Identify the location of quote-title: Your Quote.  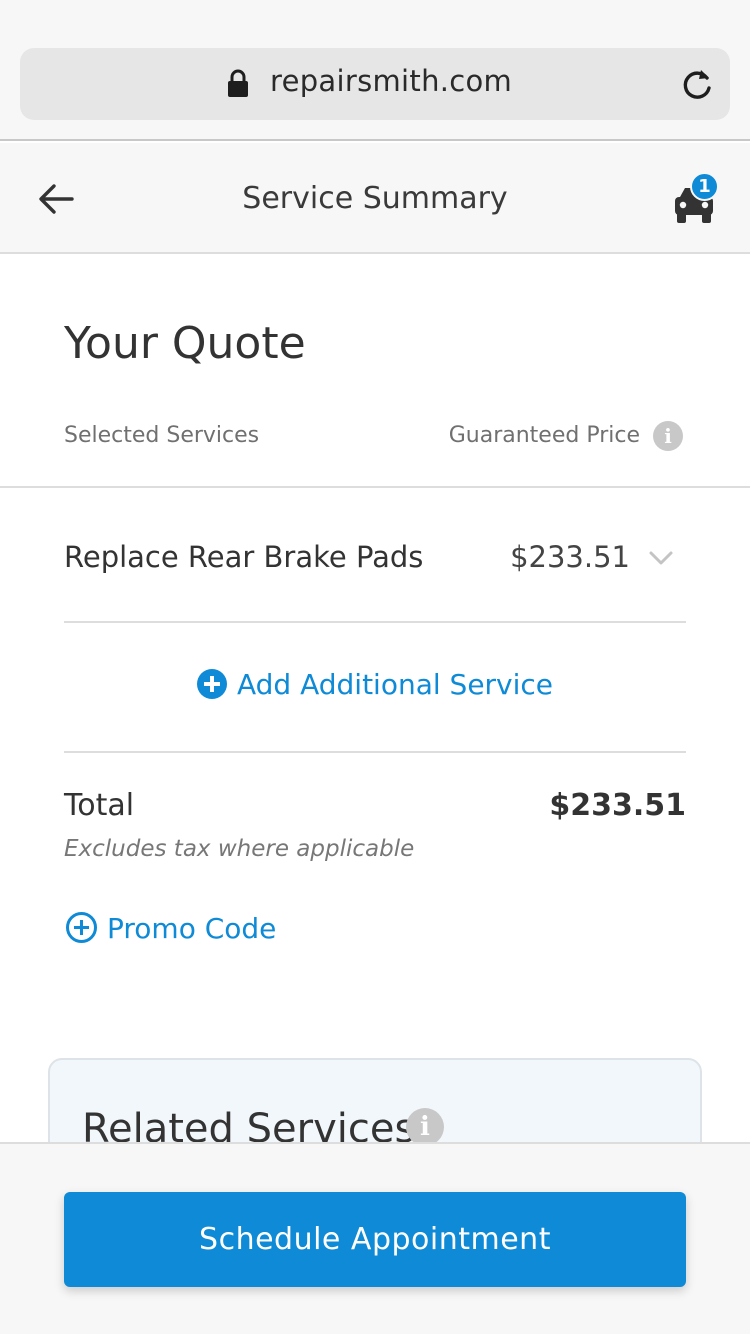
(185, 343).